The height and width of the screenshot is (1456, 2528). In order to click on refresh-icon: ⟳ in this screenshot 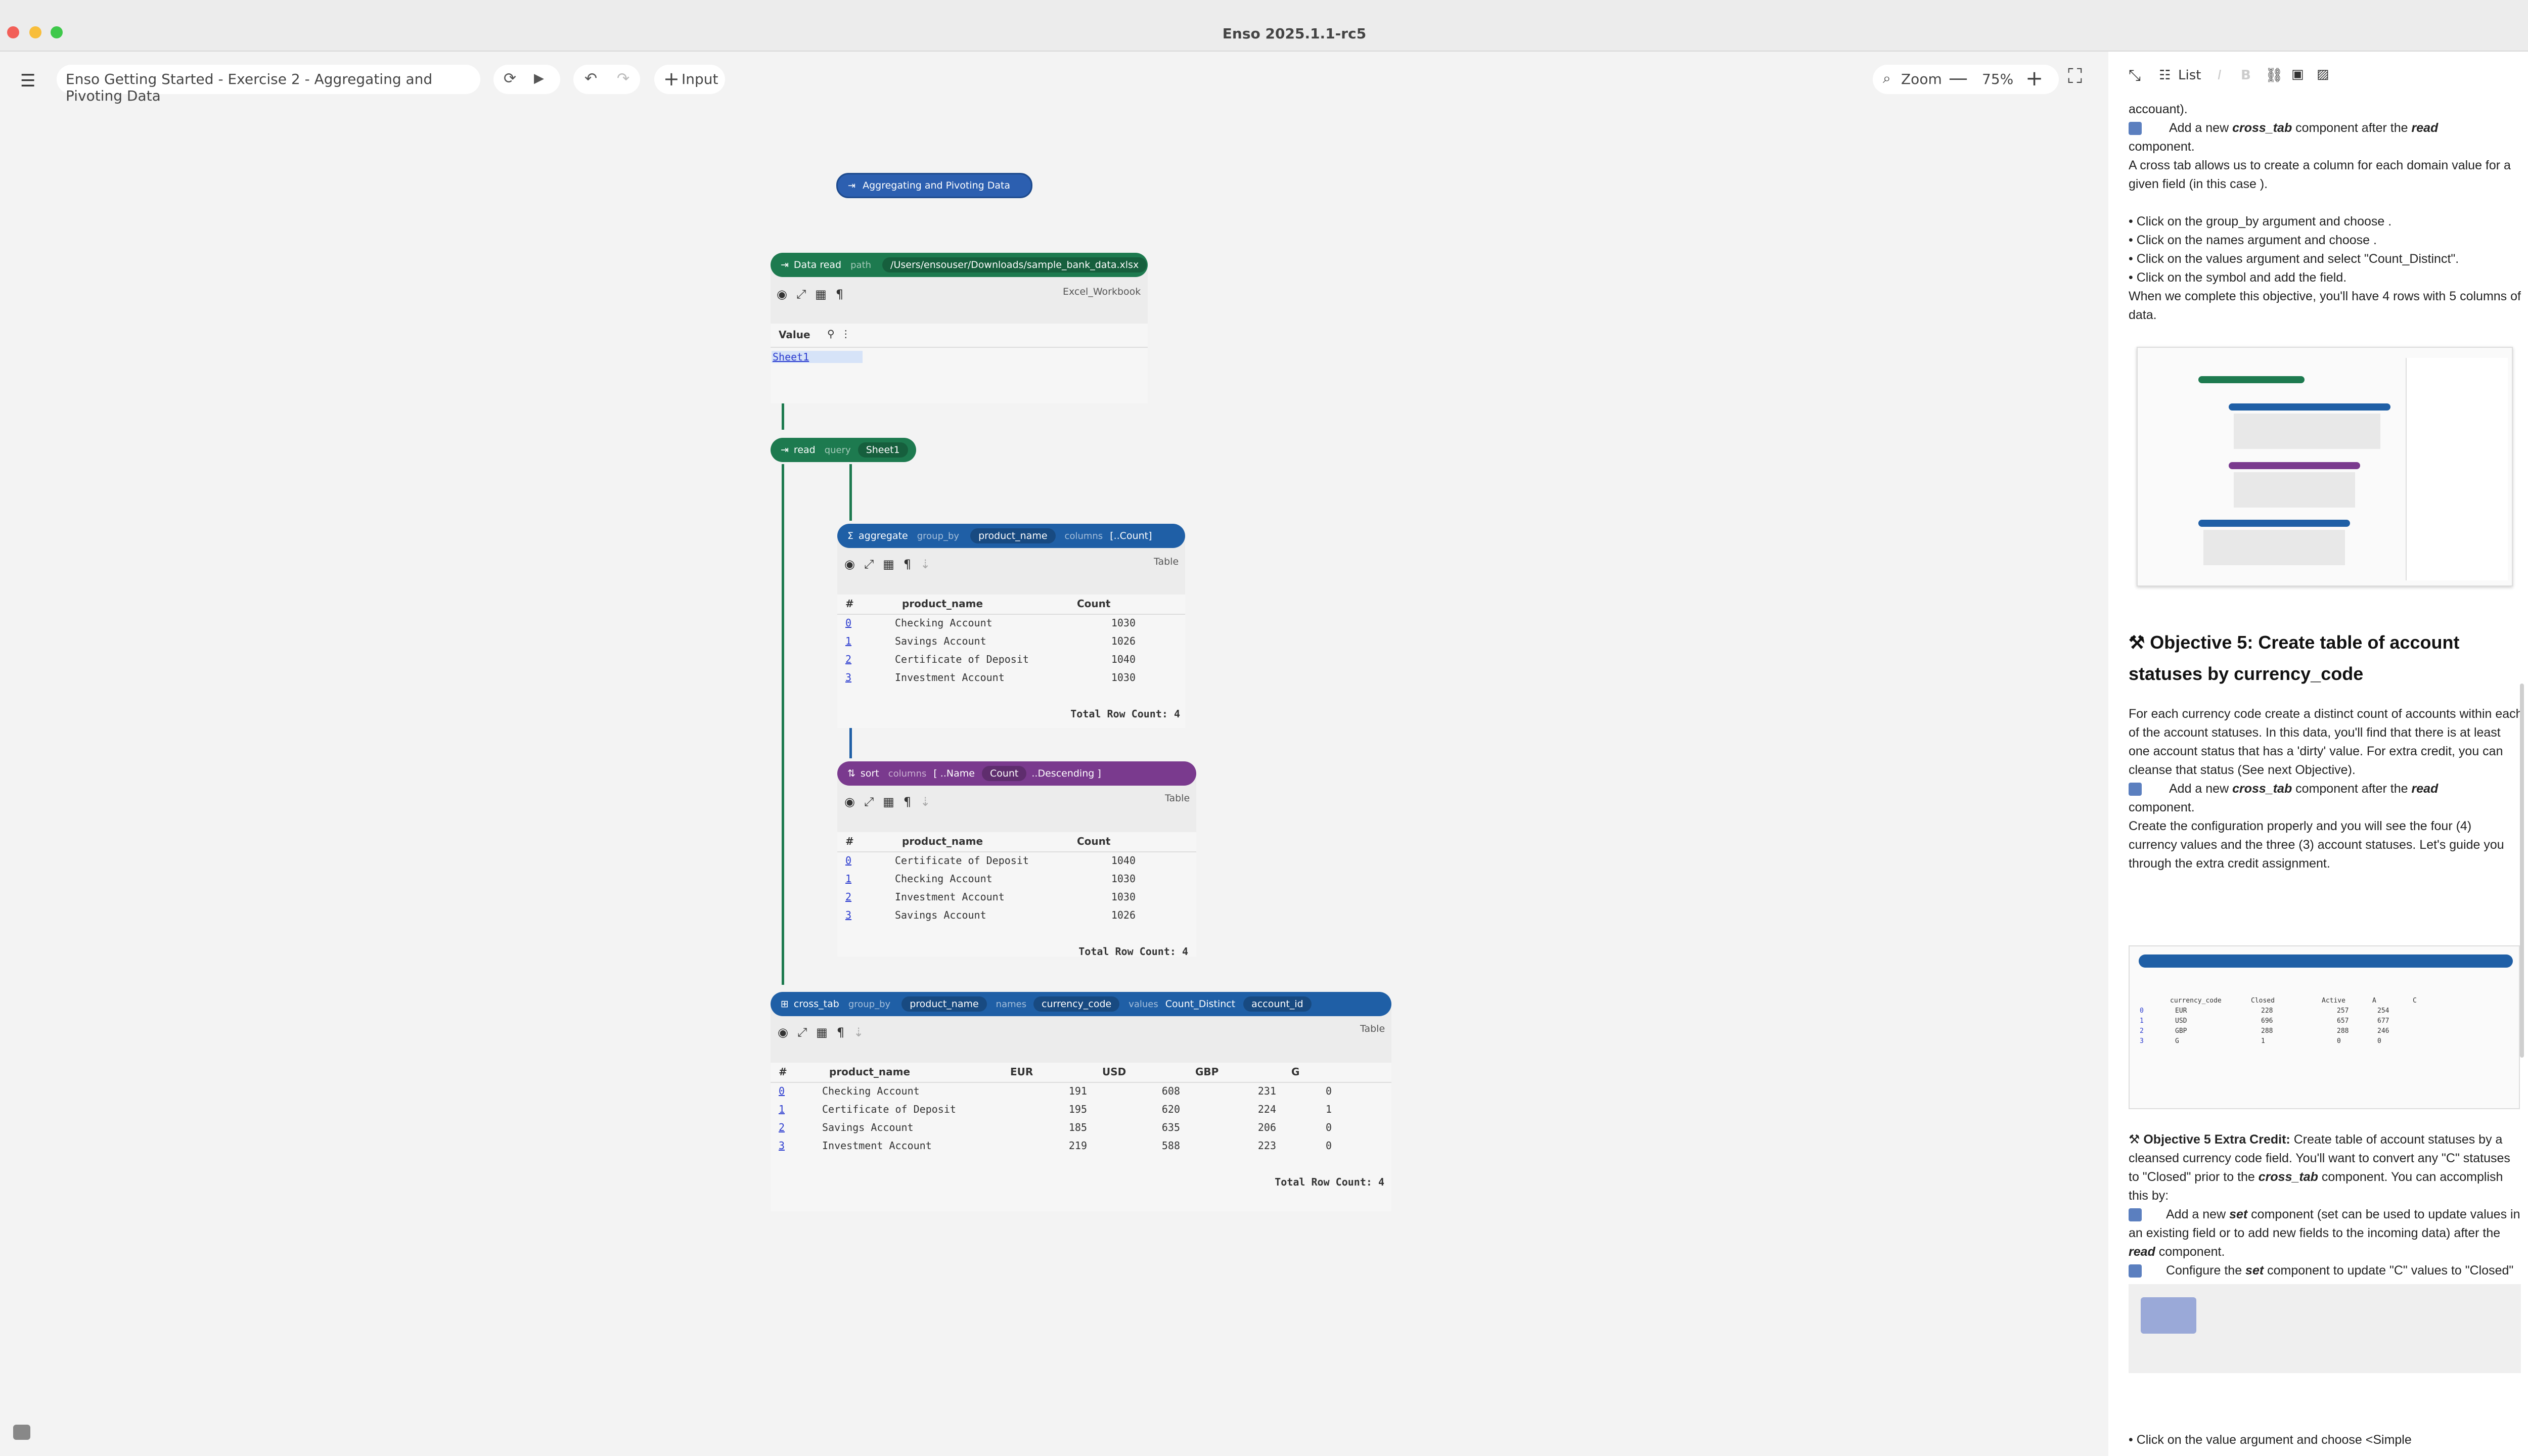, I will do `click(510, 78)`.